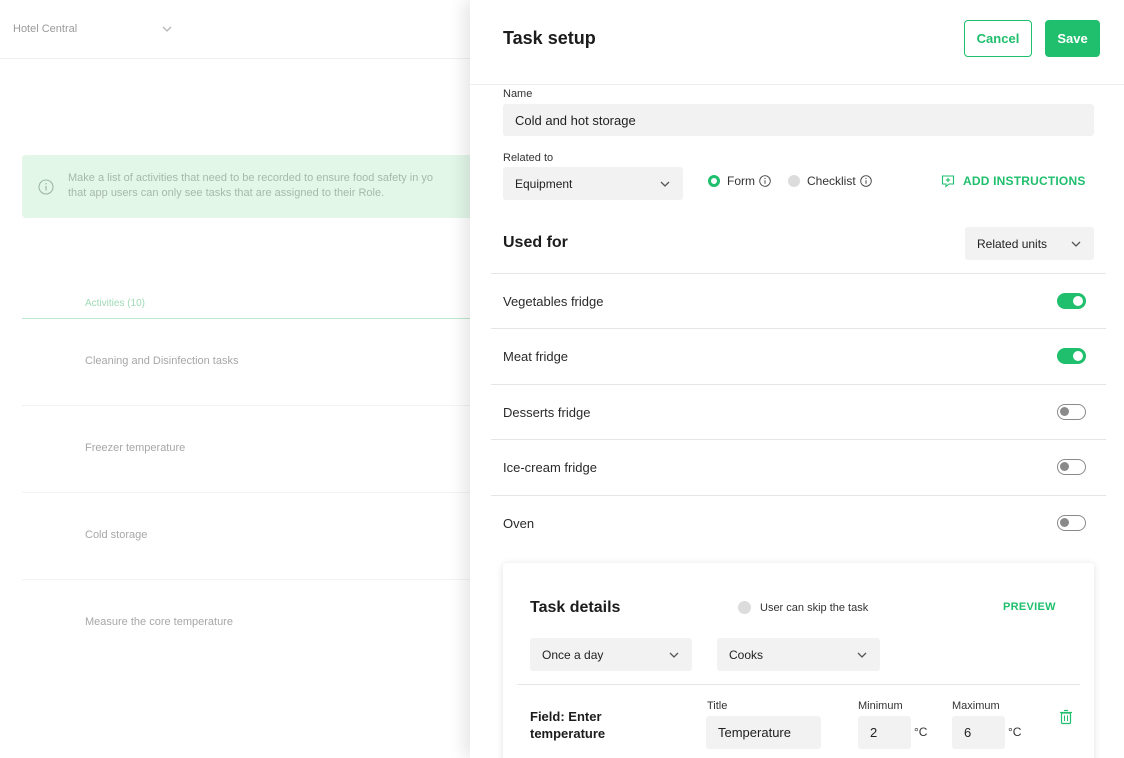  What do you see at coordinates (798, 522) in the screenshot?
I see `unit-row-oven: Oven` at bounding box center [798, 522].